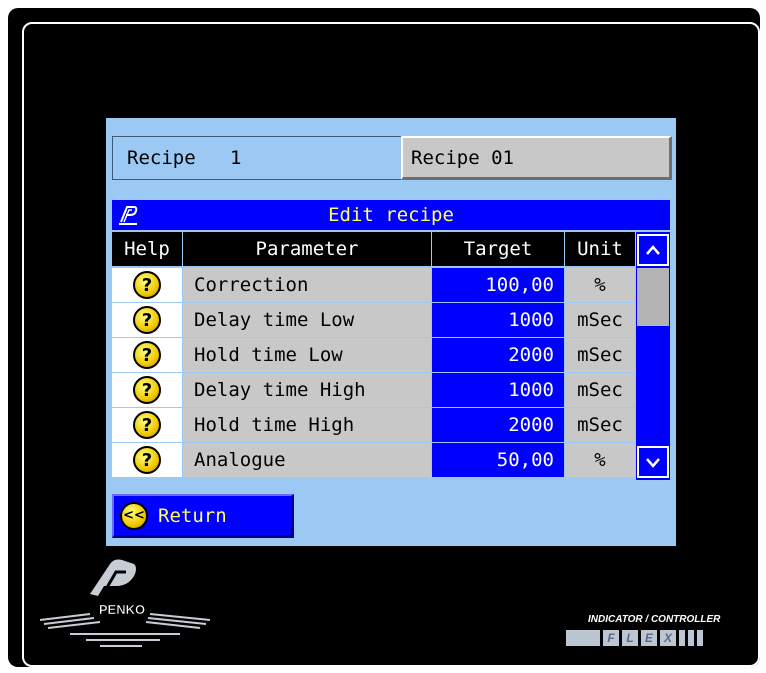  I want to click on table-row: ? Analogue 50,00 %, so click(373, 460).